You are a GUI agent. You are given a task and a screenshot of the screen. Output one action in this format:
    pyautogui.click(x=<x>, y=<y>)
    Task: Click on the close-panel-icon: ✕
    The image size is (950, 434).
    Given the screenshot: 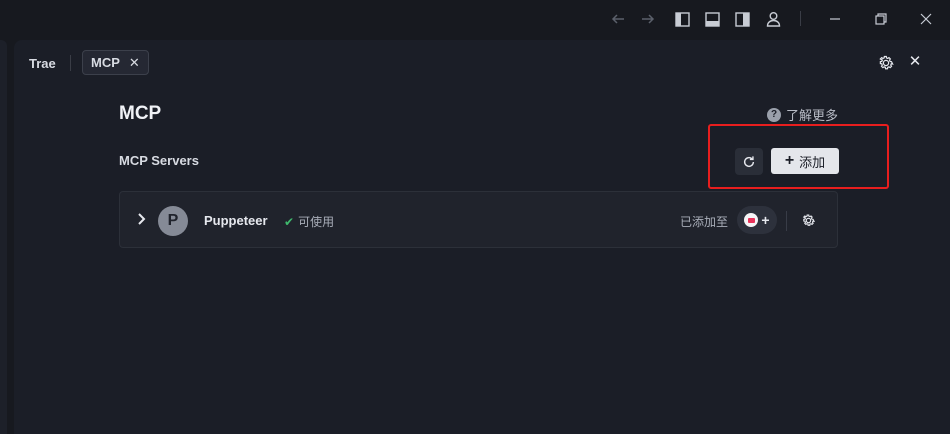 What is the action you would take?
    pyautogui.click(x=915, y=62)
    